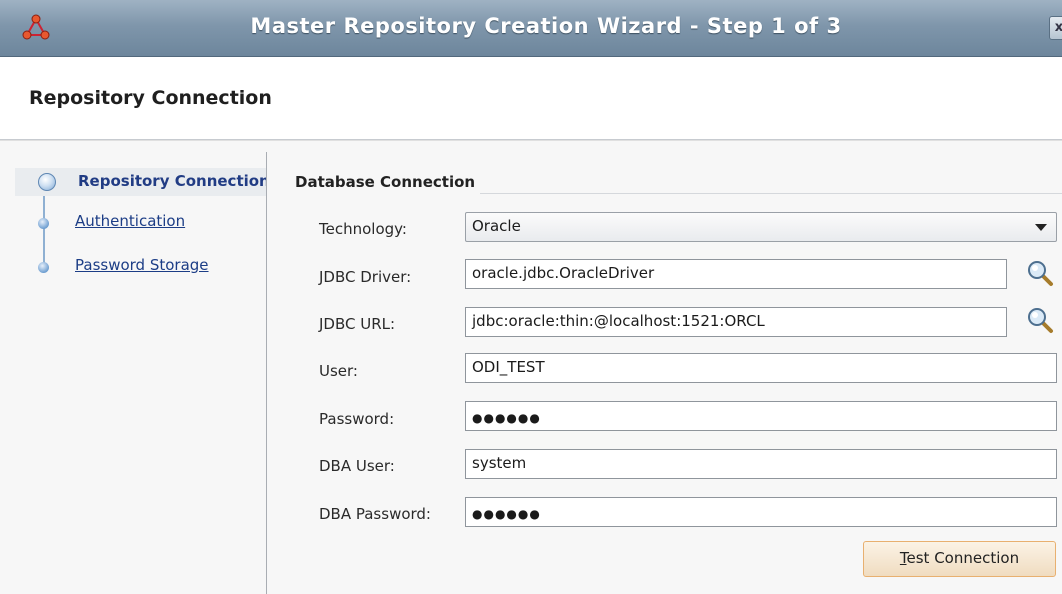 This screenshot has width=1062, height=594. I want to click on current-step-icon, so click(47, 182).